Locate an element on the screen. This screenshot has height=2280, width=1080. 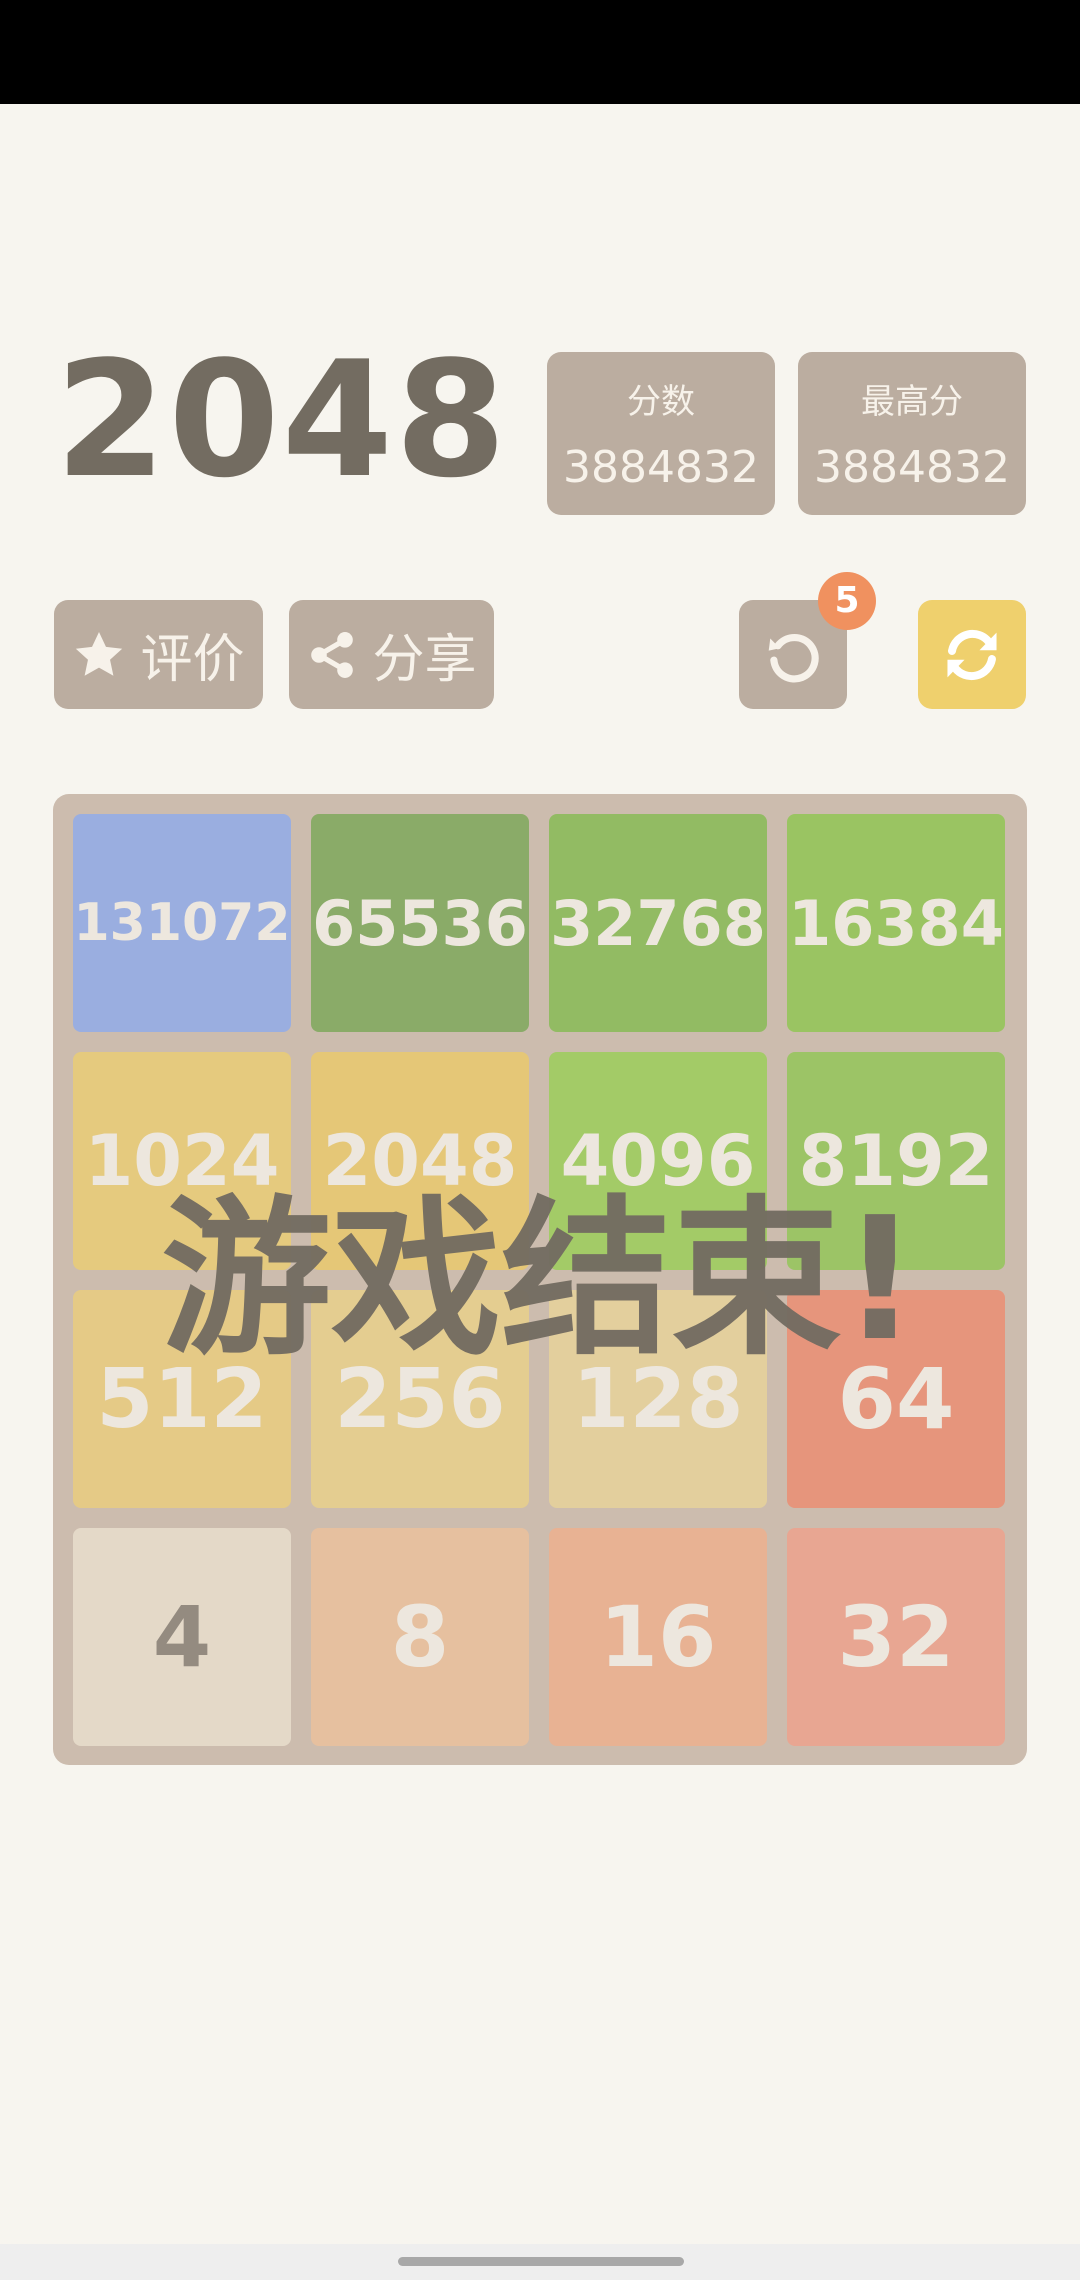
score-value: 3884832 is located at coordinates (661, 467).